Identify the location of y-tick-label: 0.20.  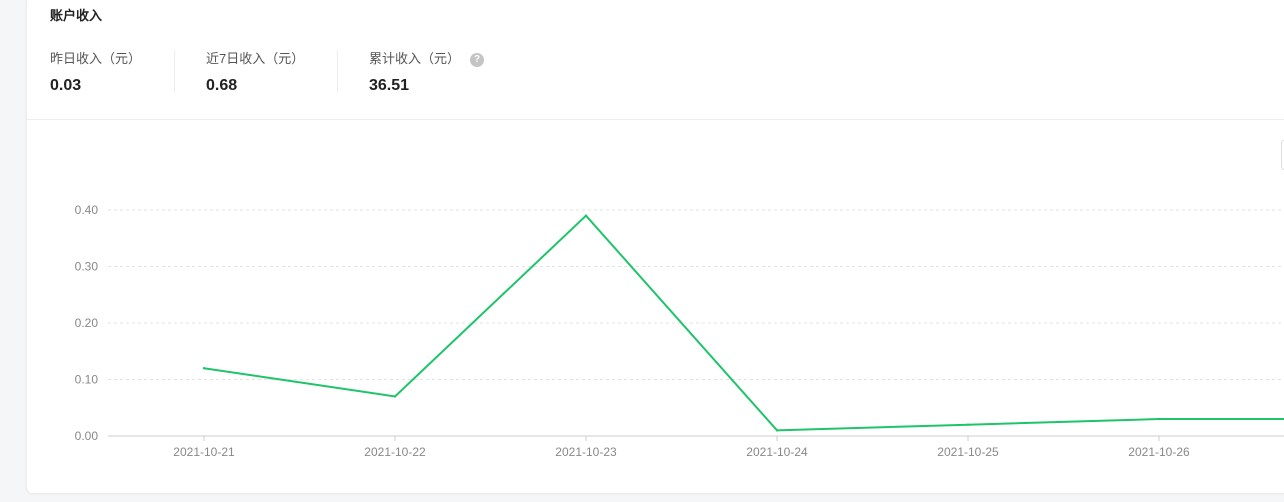
(87, 323).